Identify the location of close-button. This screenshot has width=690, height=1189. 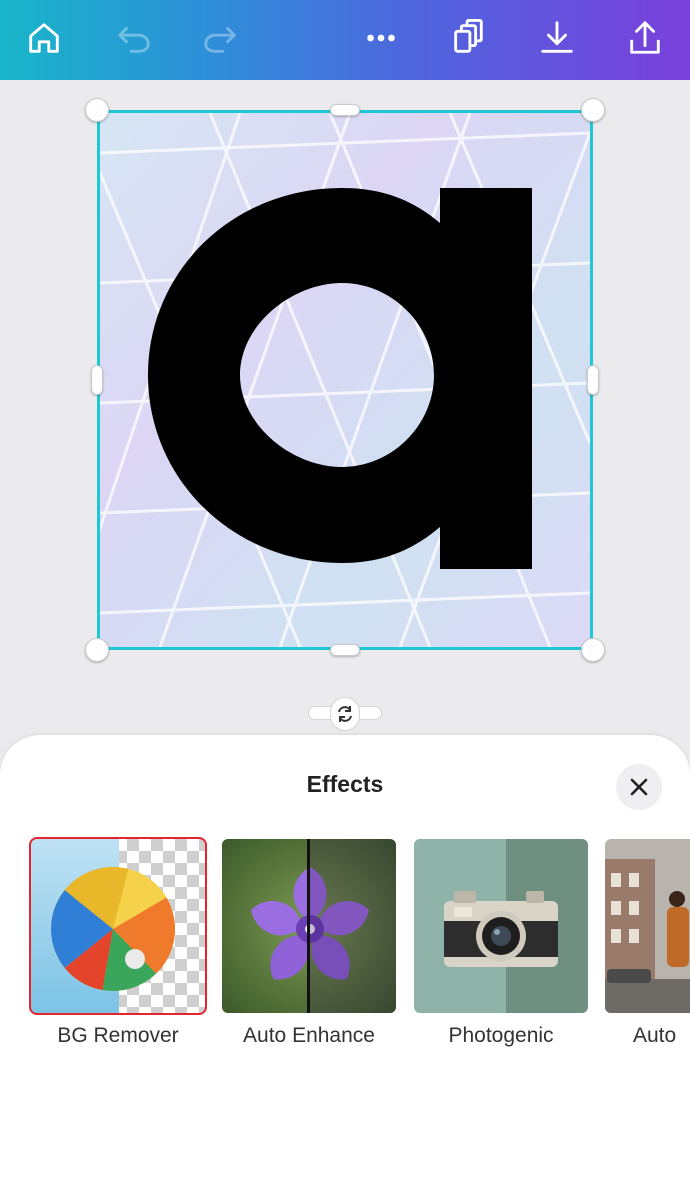
(639, 787).